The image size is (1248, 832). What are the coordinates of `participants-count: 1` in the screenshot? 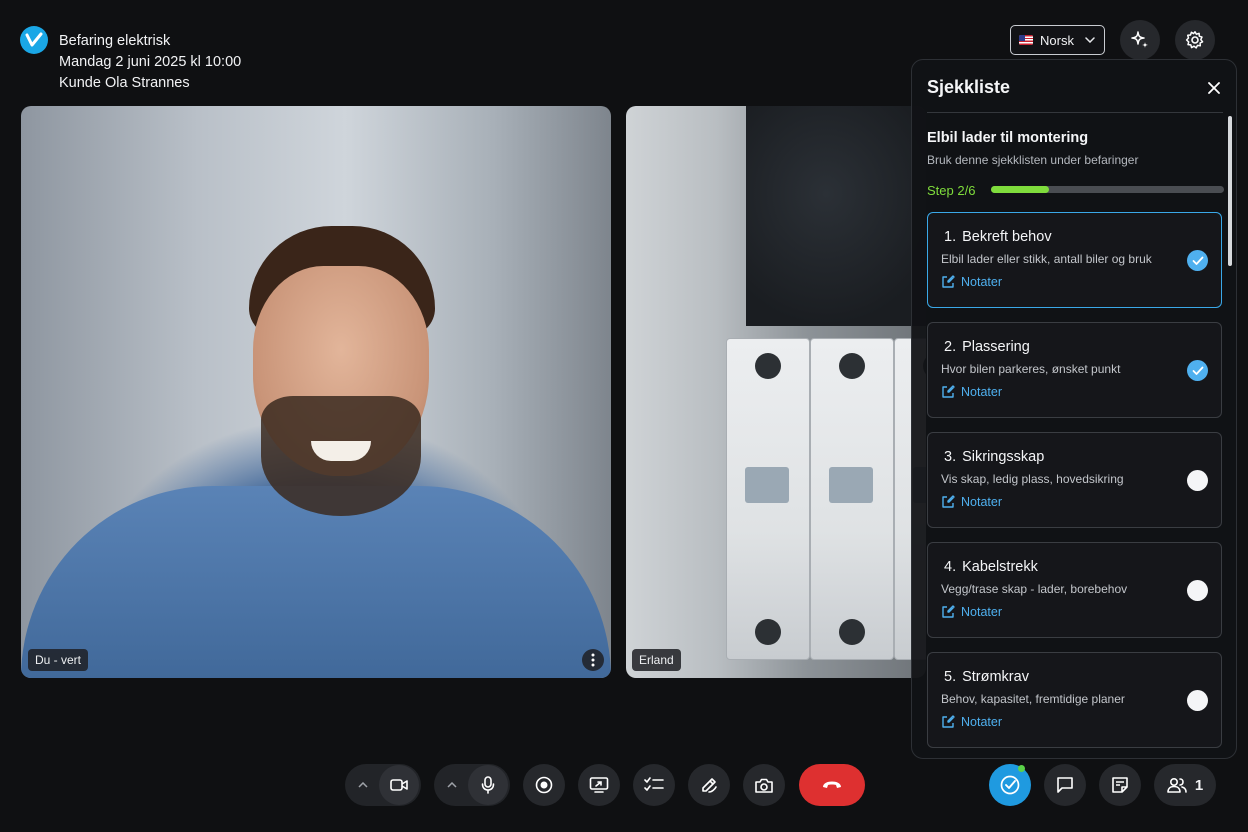 It's located at (1199, 785).